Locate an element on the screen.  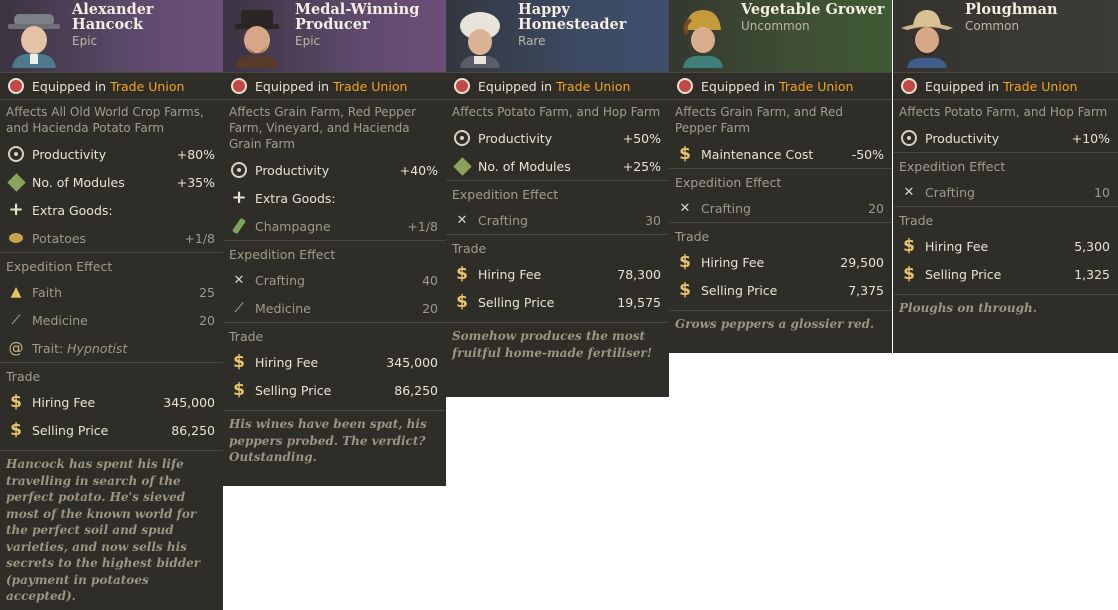
selling-price-value: 7,375 is located at coordinates (866, 290).